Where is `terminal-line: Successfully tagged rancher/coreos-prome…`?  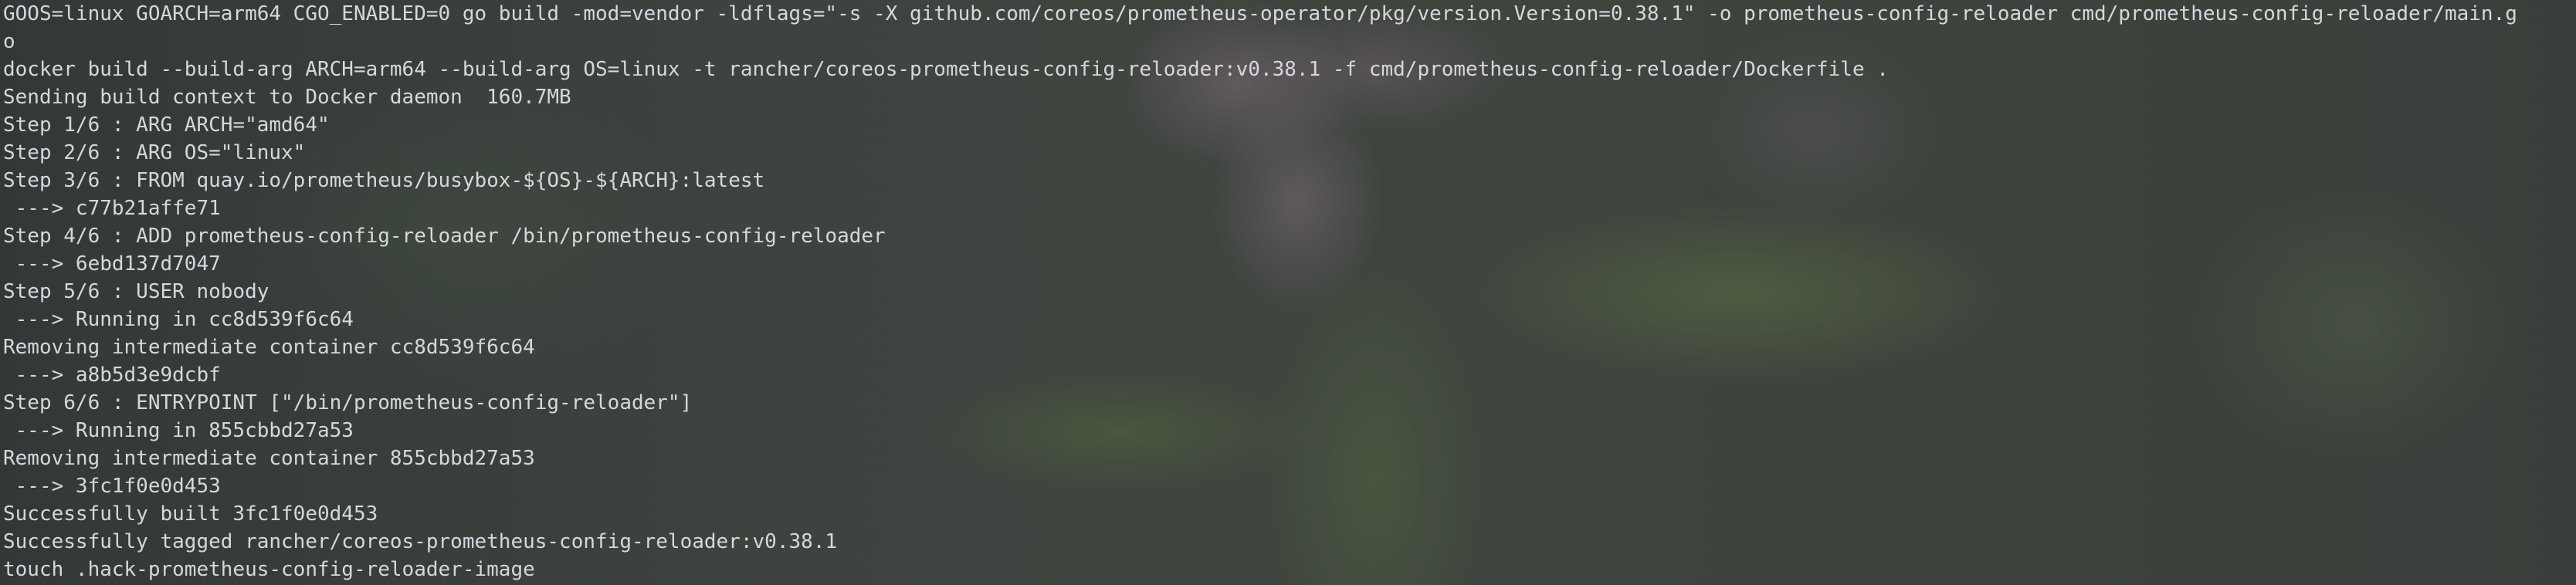 terminal-line: Successfully tagged rancher/coreos-prome… is located at coordinates (420, 541).